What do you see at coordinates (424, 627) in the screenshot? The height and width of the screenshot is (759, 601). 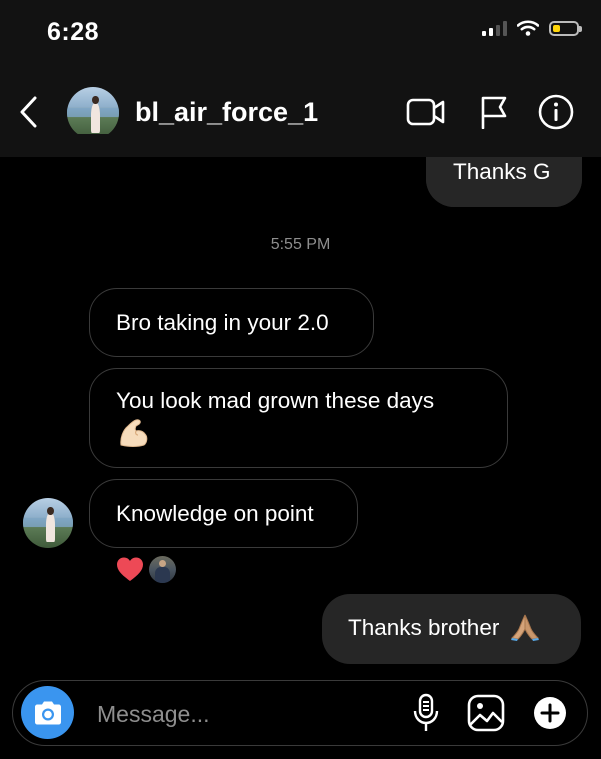 I see `message-text: Thanks brother` at bounding box center [424, 627].